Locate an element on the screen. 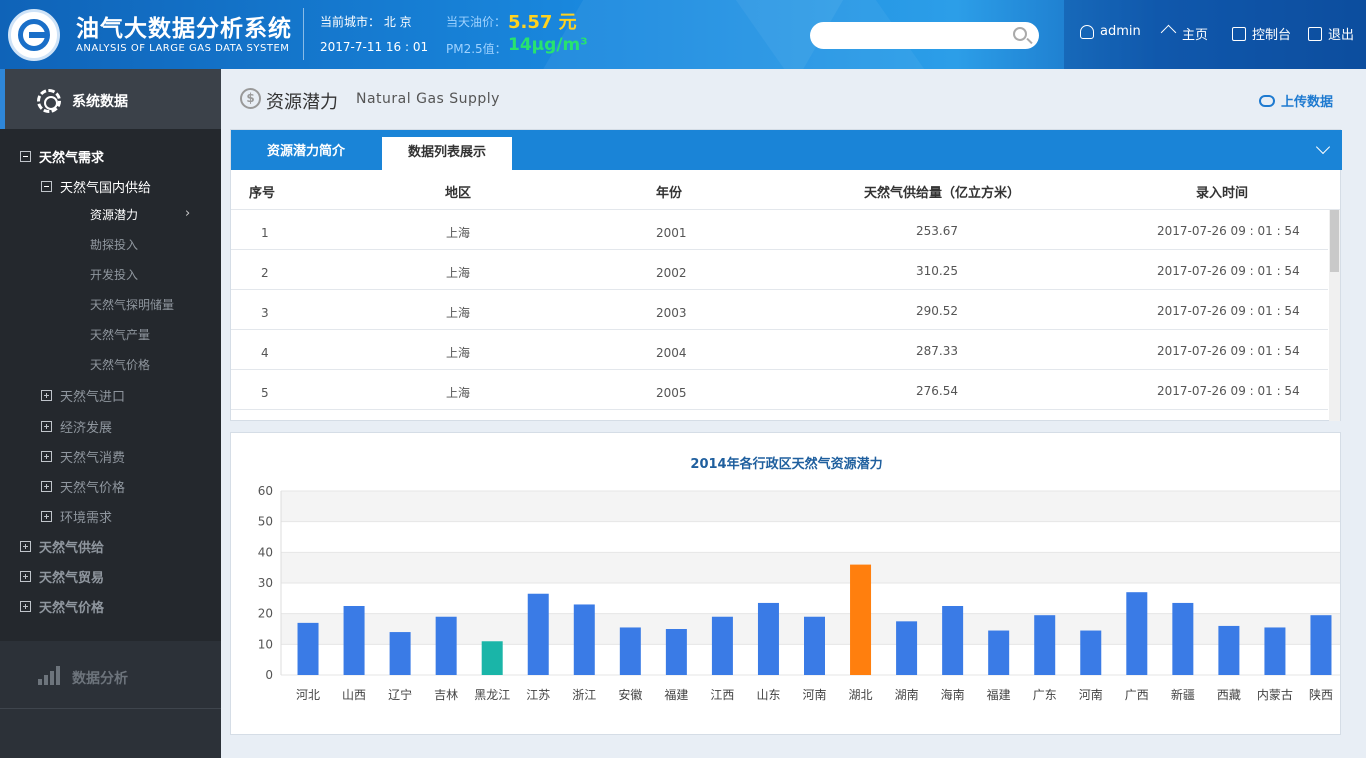 The image size is (1366, 758). home-label: 主页 is located at coordinates (1195, 35).